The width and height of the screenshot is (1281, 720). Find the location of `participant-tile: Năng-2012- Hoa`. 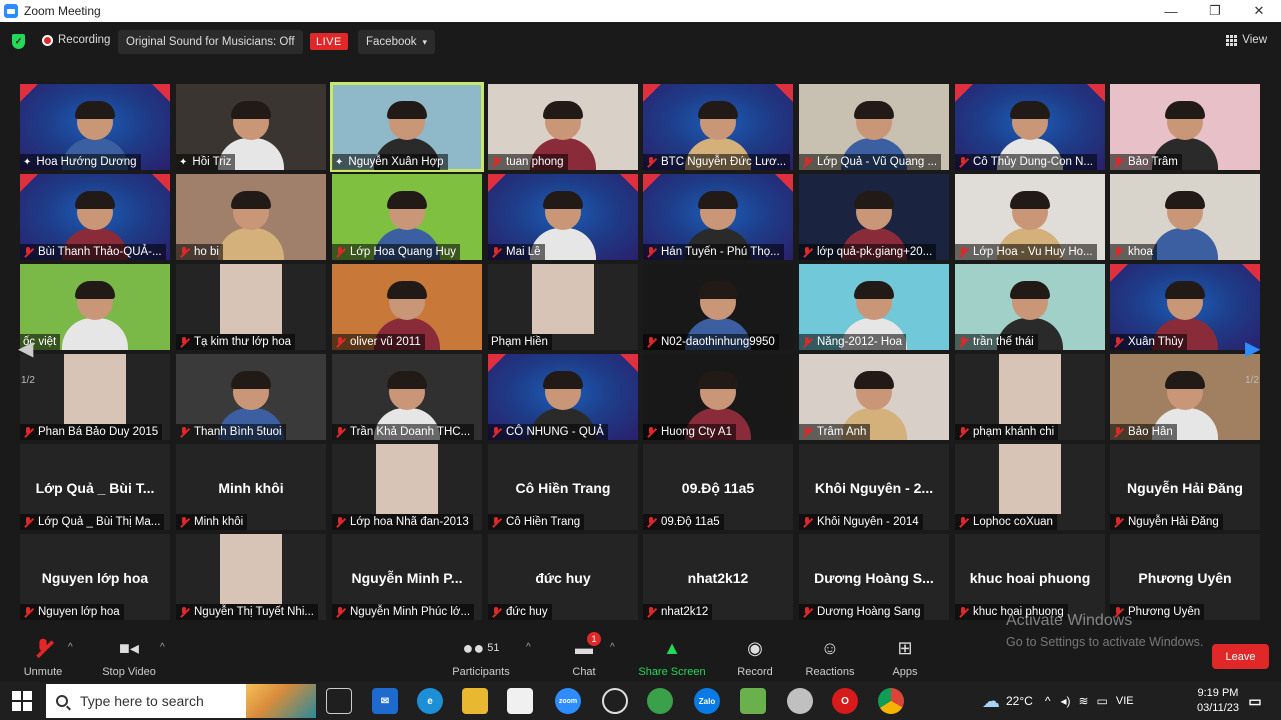

participant-tile: Năng-2012- Hoa is located at coordinates (874, 307).